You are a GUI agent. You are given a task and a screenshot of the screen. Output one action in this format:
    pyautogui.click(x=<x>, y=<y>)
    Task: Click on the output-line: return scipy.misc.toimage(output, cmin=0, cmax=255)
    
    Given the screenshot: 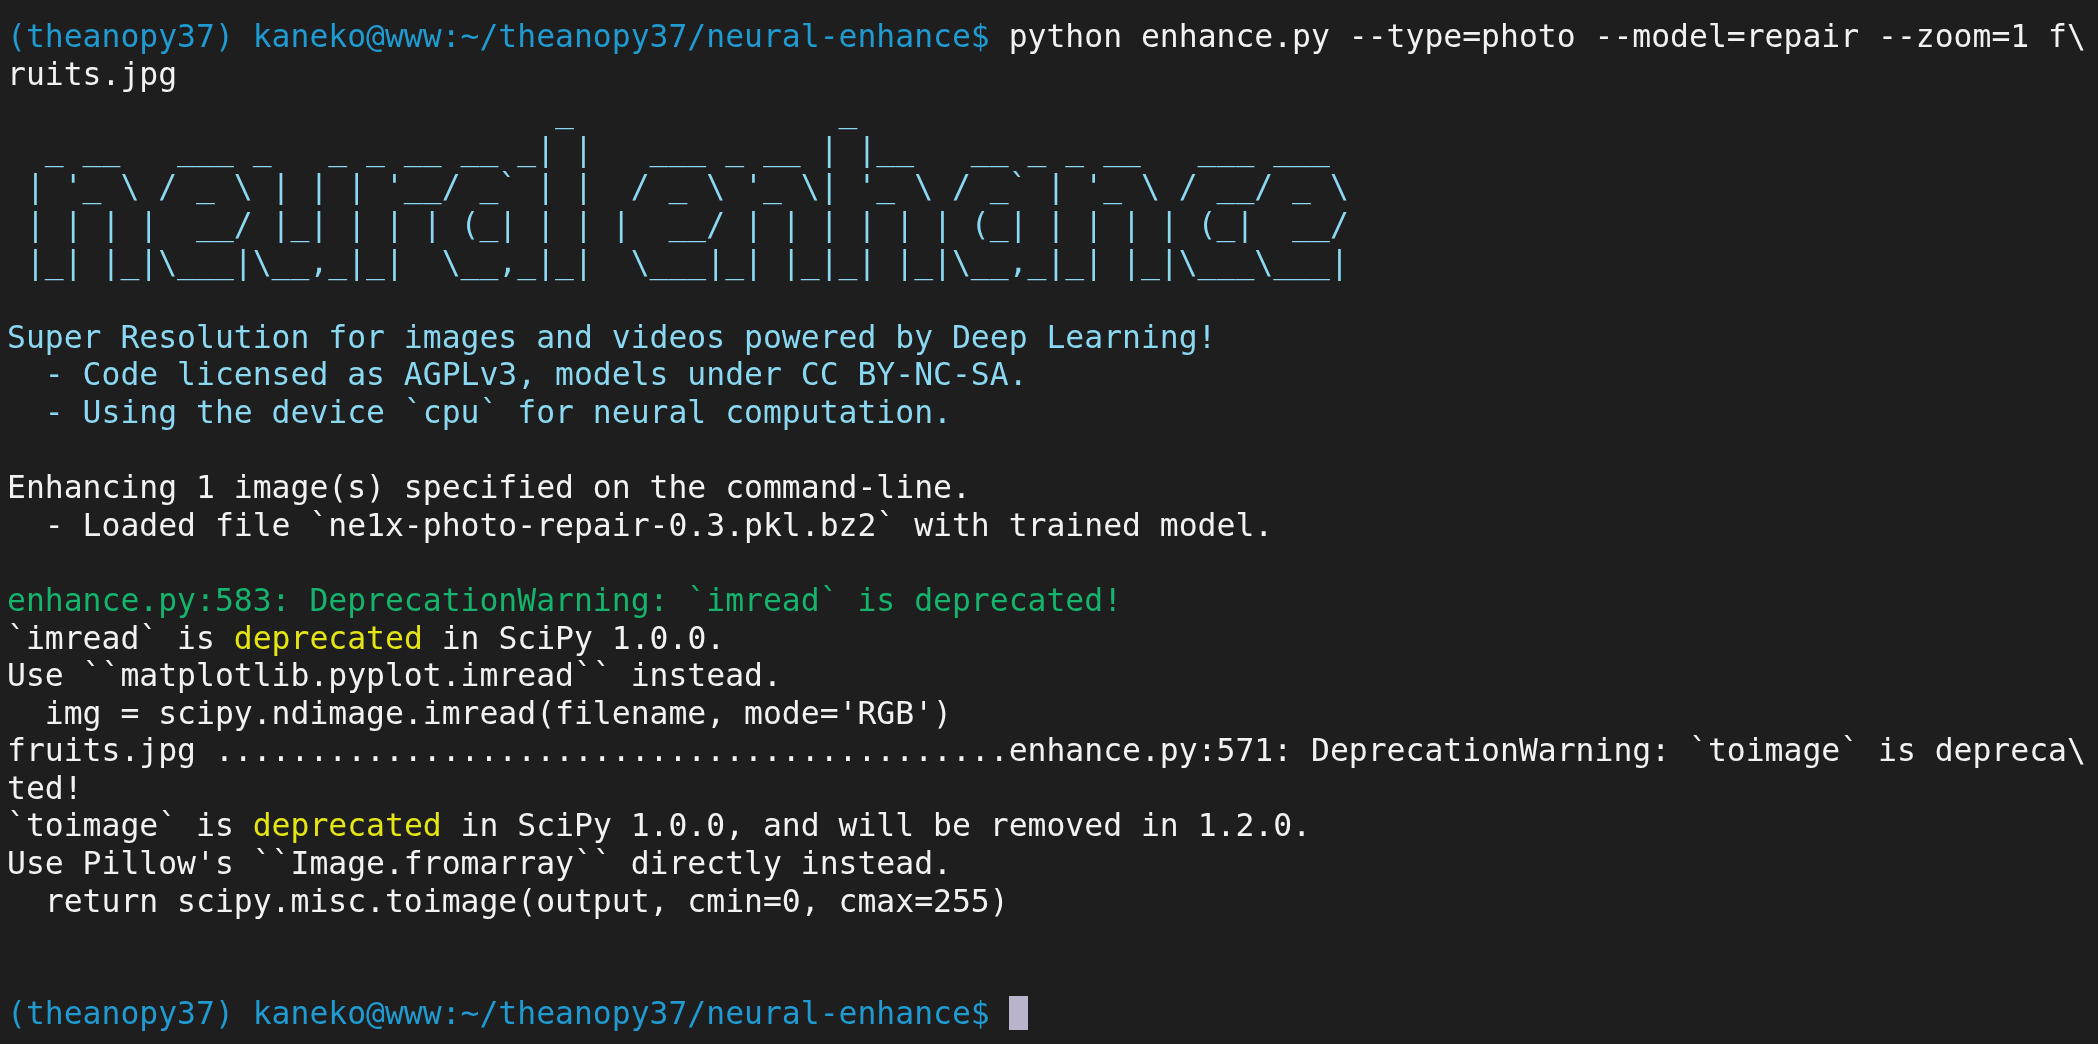 What is the action you would take?
    pyautogui.click(x=526, y=901)
    